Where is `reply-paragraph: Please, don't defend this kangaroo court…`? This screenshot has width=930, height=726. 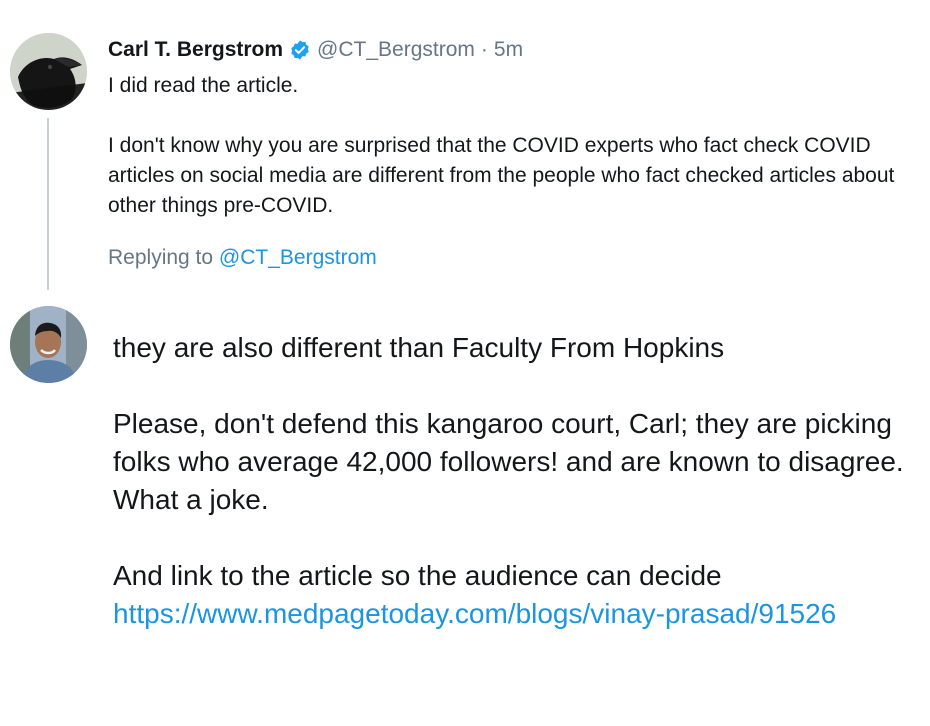
reply-paragraph: Please, don't defend this kangaroo court… is located at coordinates (508, 461).